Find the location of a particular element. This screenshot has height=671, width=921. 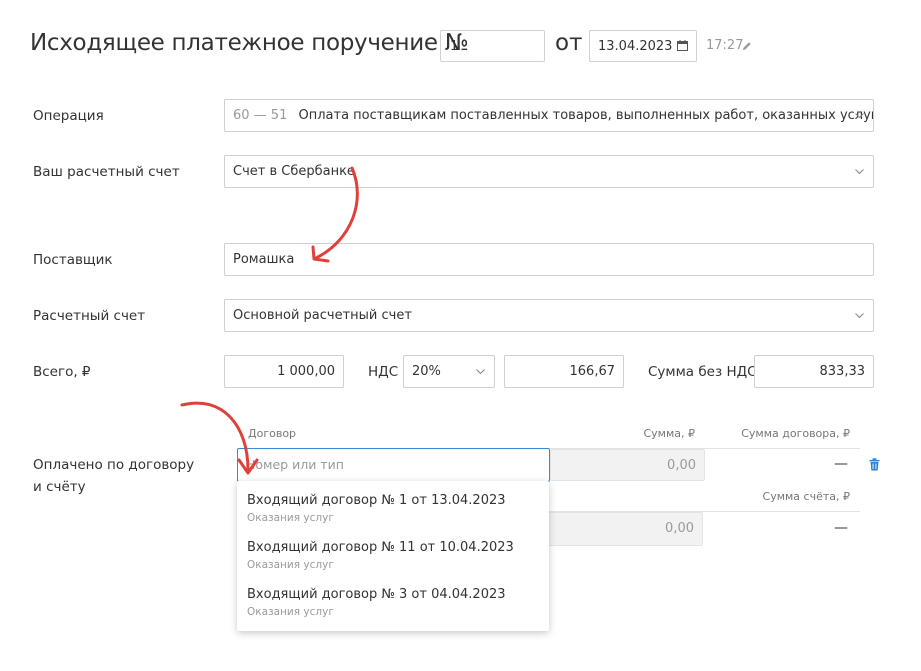

paid-by-label-line1: Оплачено по договору is located at coordinates (114, 465).